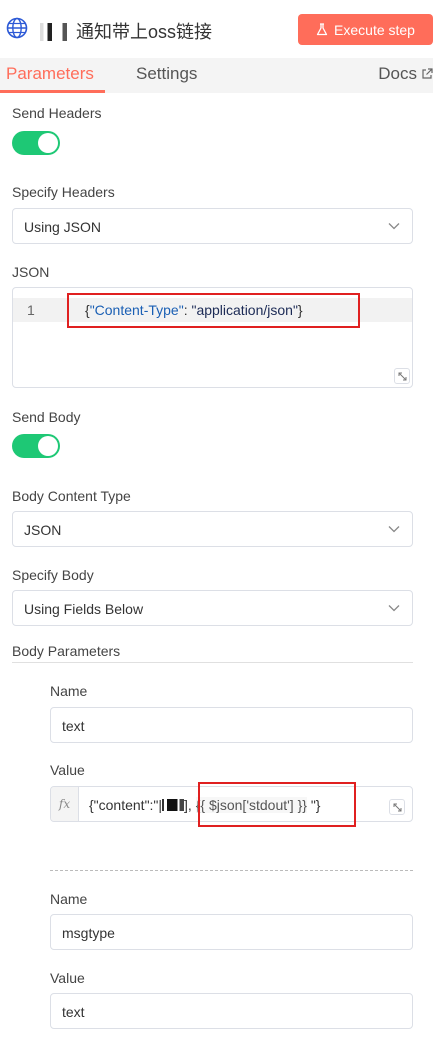 The height and width of the screenshot is (1055, 433). I want to click on param-name-value: text, so click(73, 726).